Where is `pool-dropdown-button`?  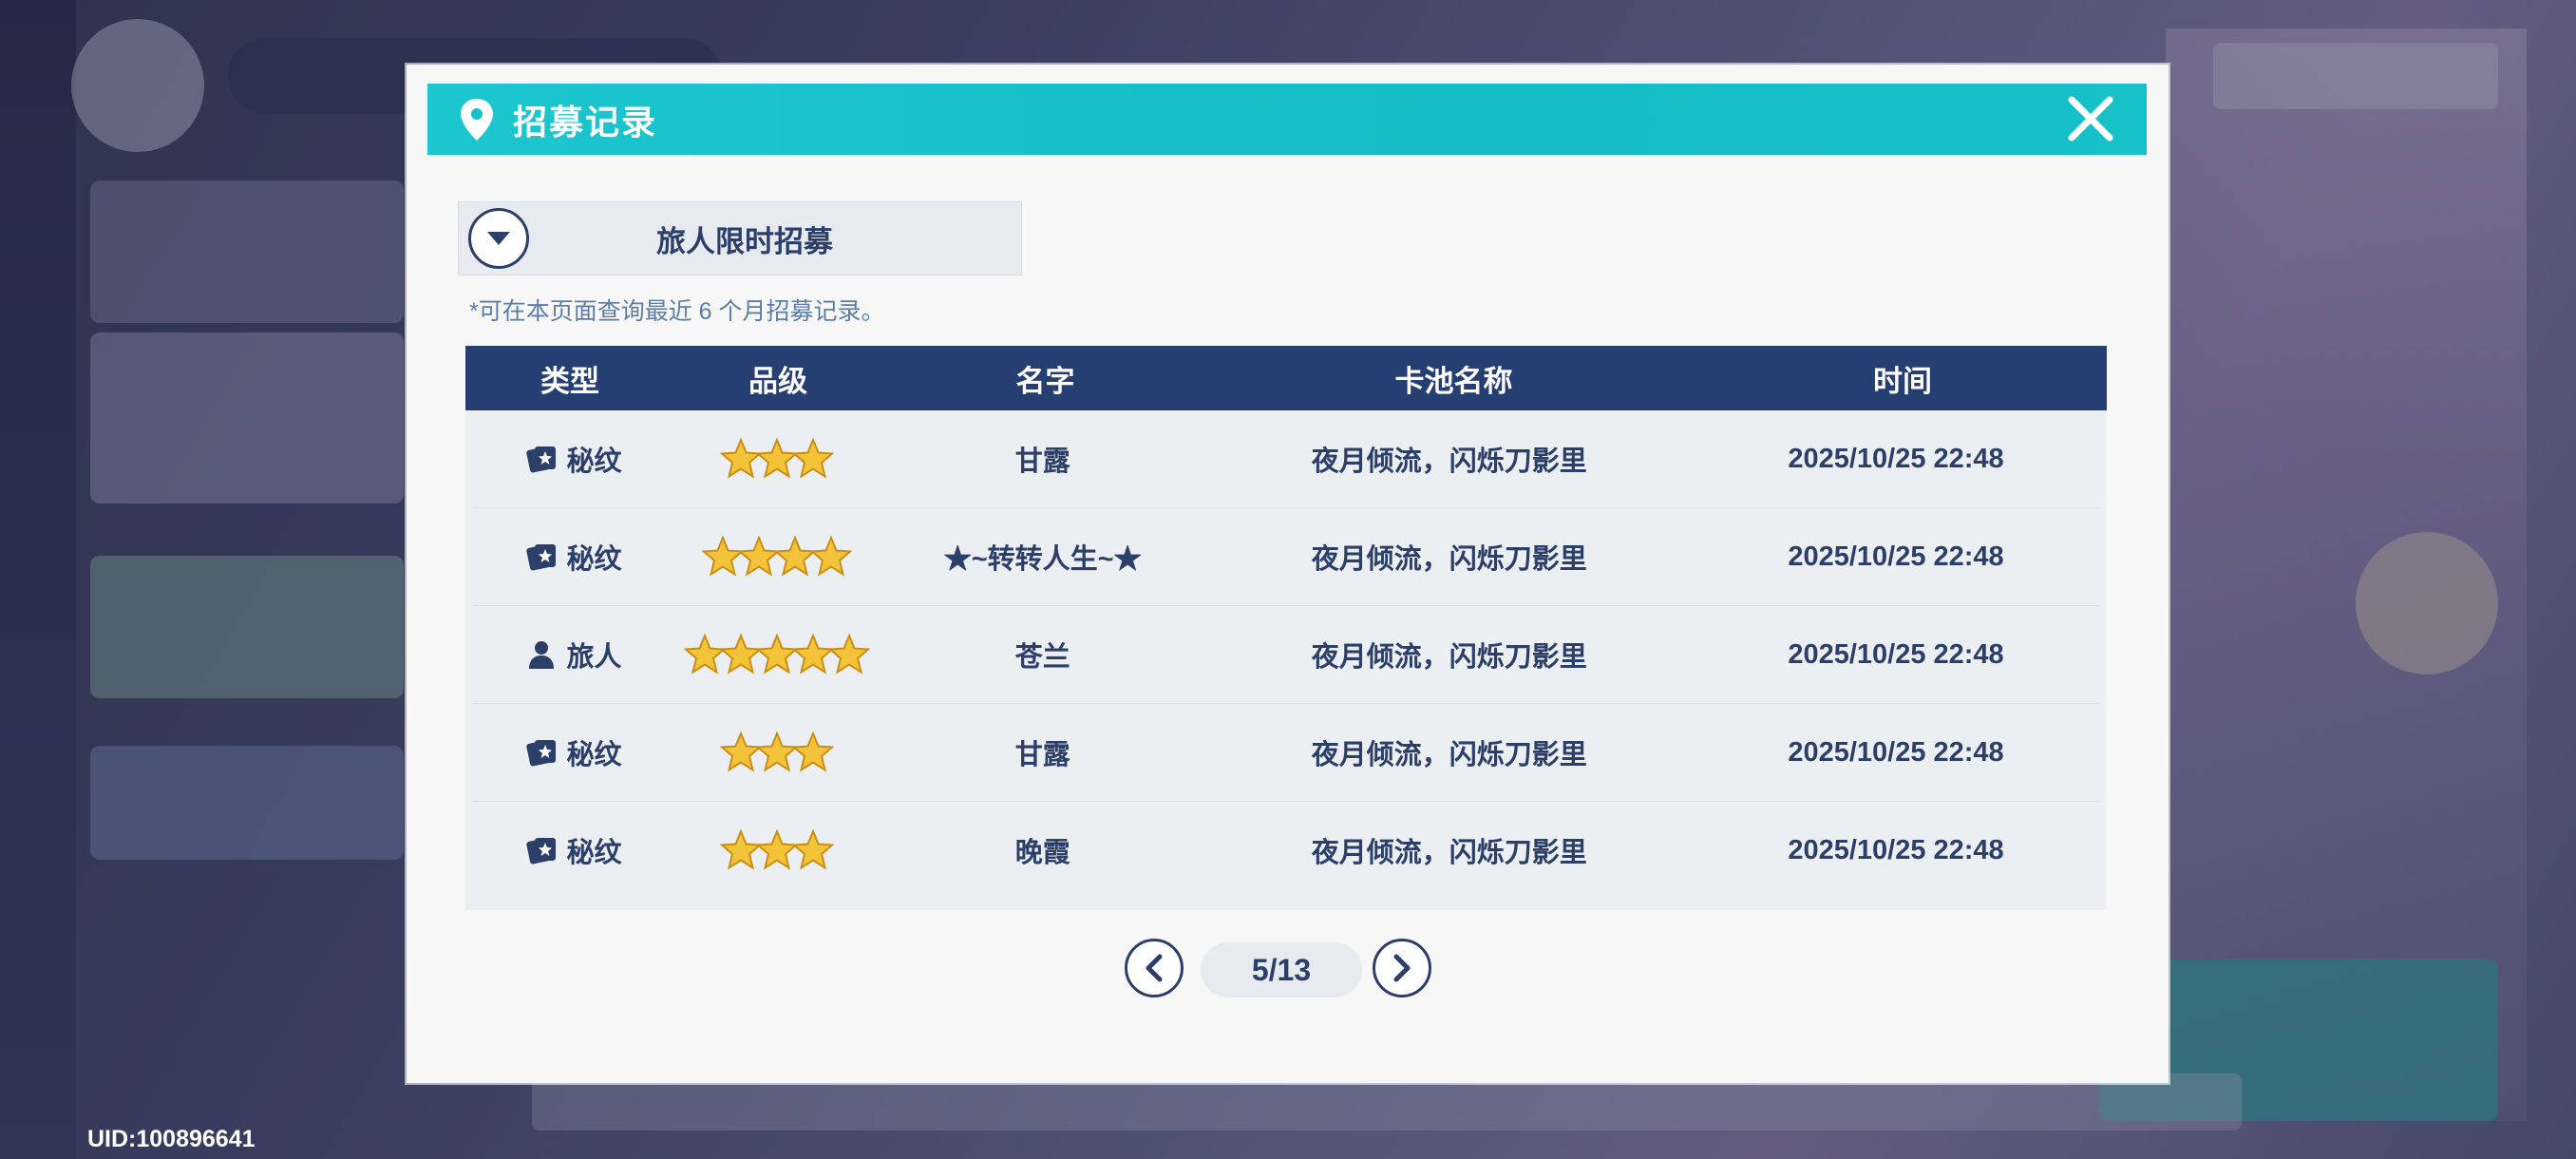
pool-dropdown-button is located at coordinates (498, 238).